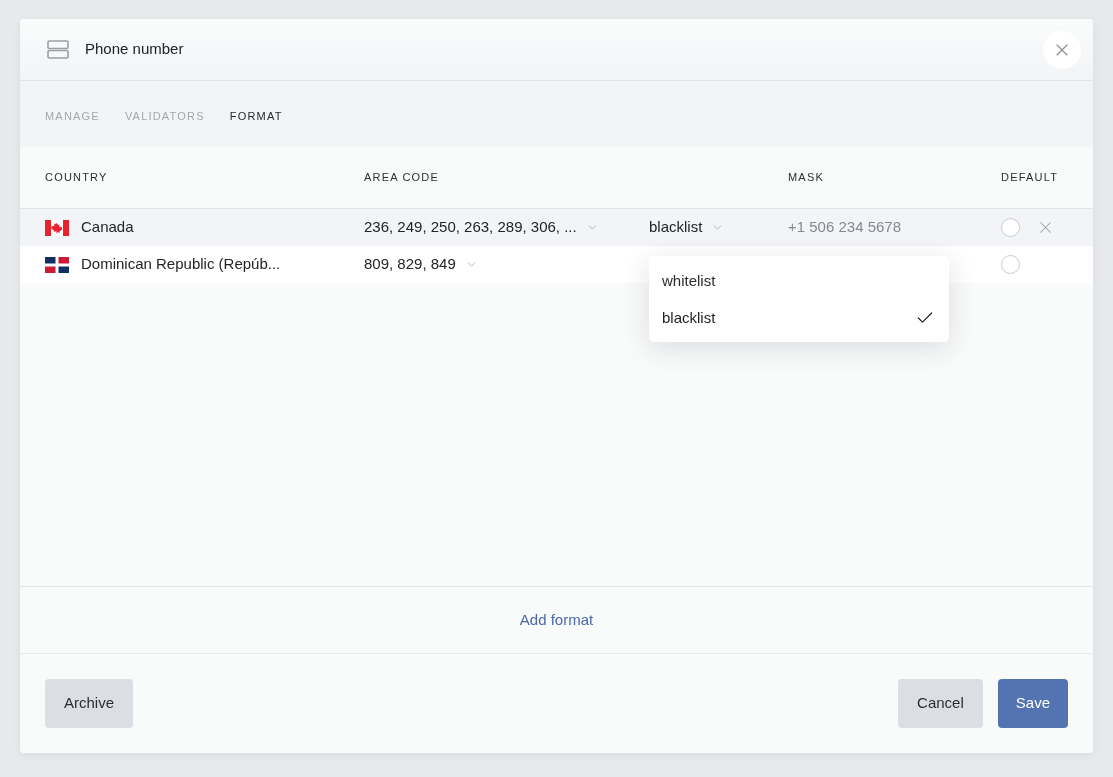 The width and height of the screenshot is (1113, 777). I want to click on dialog-title: Phone number, so click(134, 49).